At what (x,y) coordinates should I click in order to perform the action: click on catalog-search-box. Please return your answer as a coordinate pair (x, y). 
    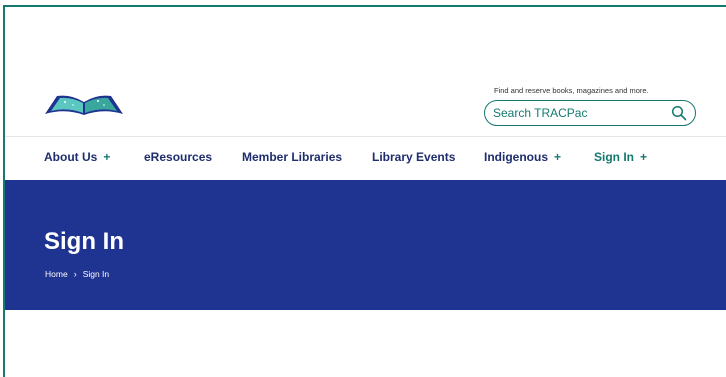
    Looking at the image, I should click on (590, 113).